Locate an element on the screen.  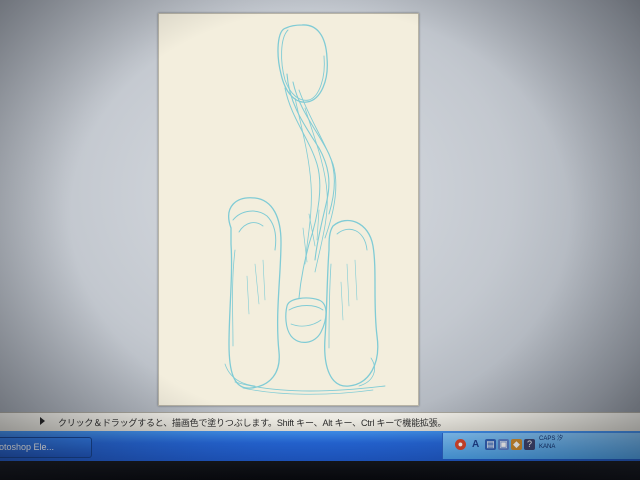
ime-mode-indicator: A is located at coordinates (475, 444).